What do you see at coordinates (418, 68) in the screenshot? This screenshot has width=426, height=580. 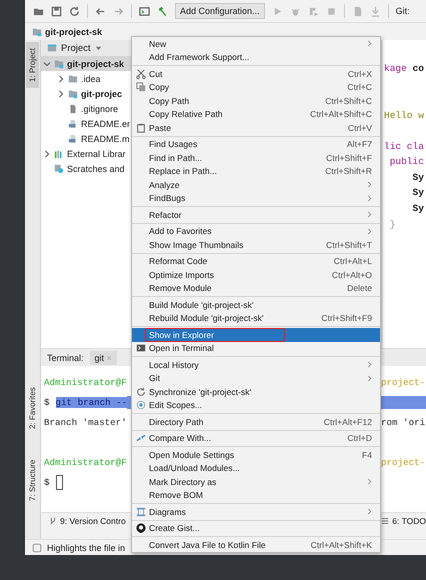 I see `code-text: co` at bounding box center [418, 68].